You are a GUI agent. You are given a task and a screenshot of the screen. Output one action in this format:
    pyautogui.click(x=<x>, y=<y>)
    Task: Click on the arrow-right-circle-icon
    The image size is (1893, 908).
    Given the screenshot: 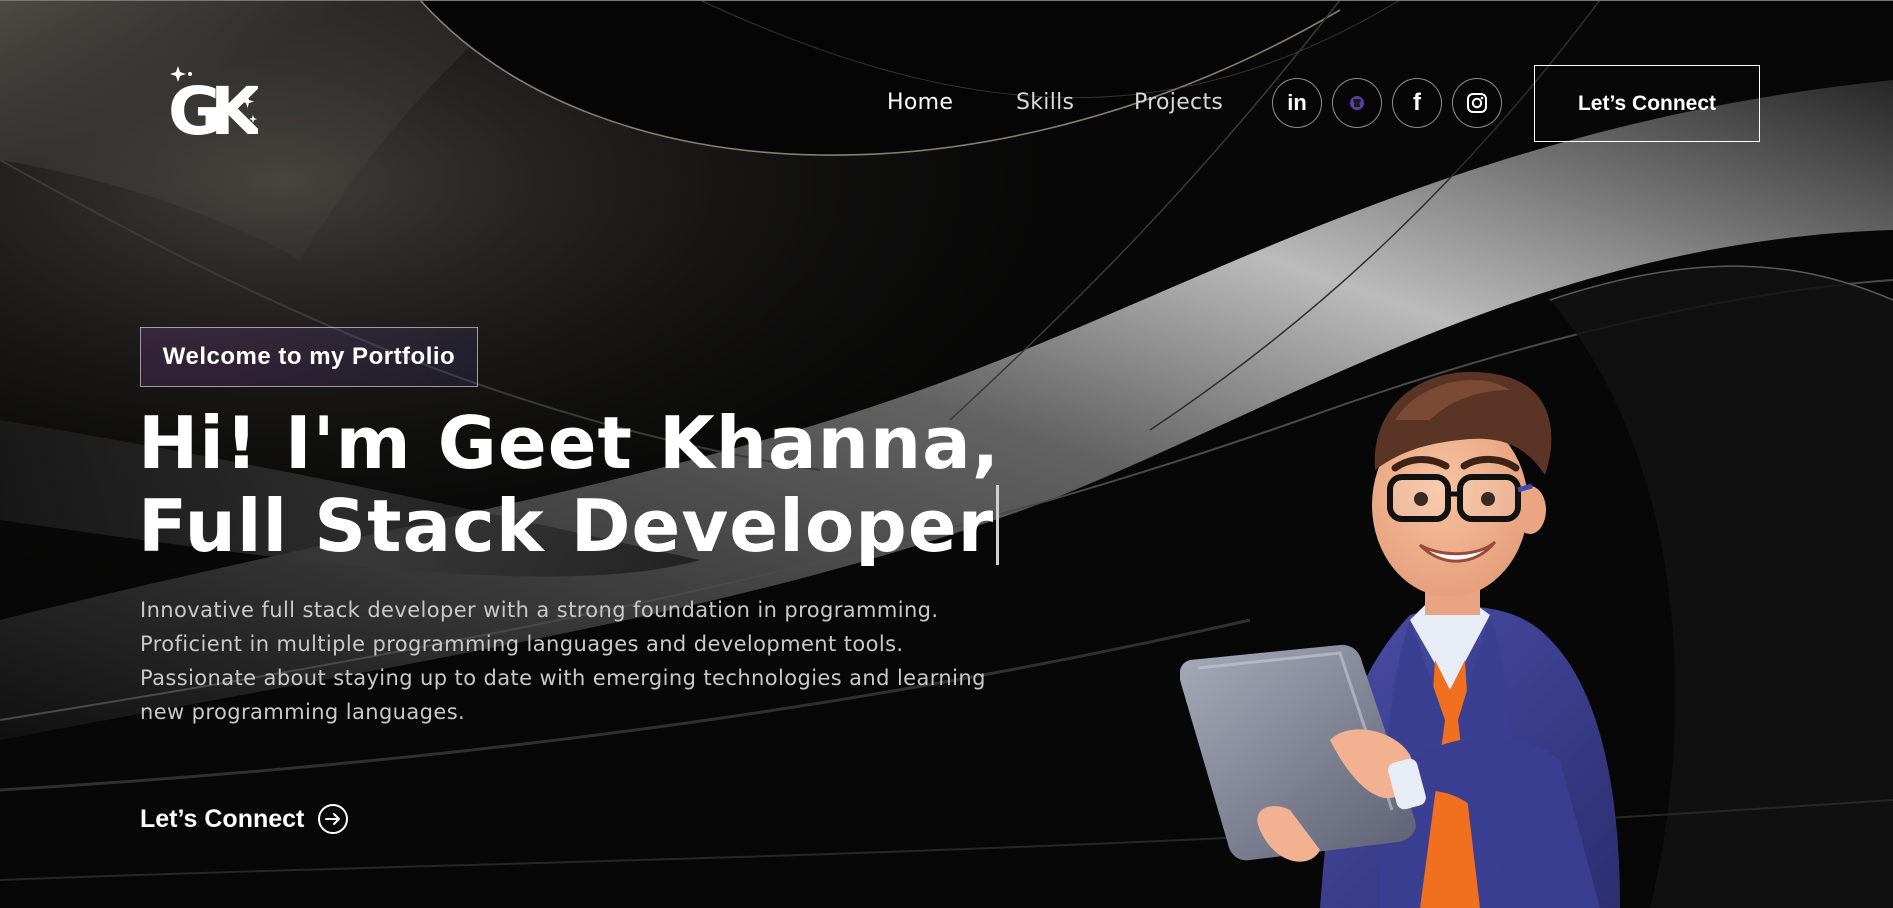 What is the action you would take?
    pyautogui.click(x=333, y=819)
    